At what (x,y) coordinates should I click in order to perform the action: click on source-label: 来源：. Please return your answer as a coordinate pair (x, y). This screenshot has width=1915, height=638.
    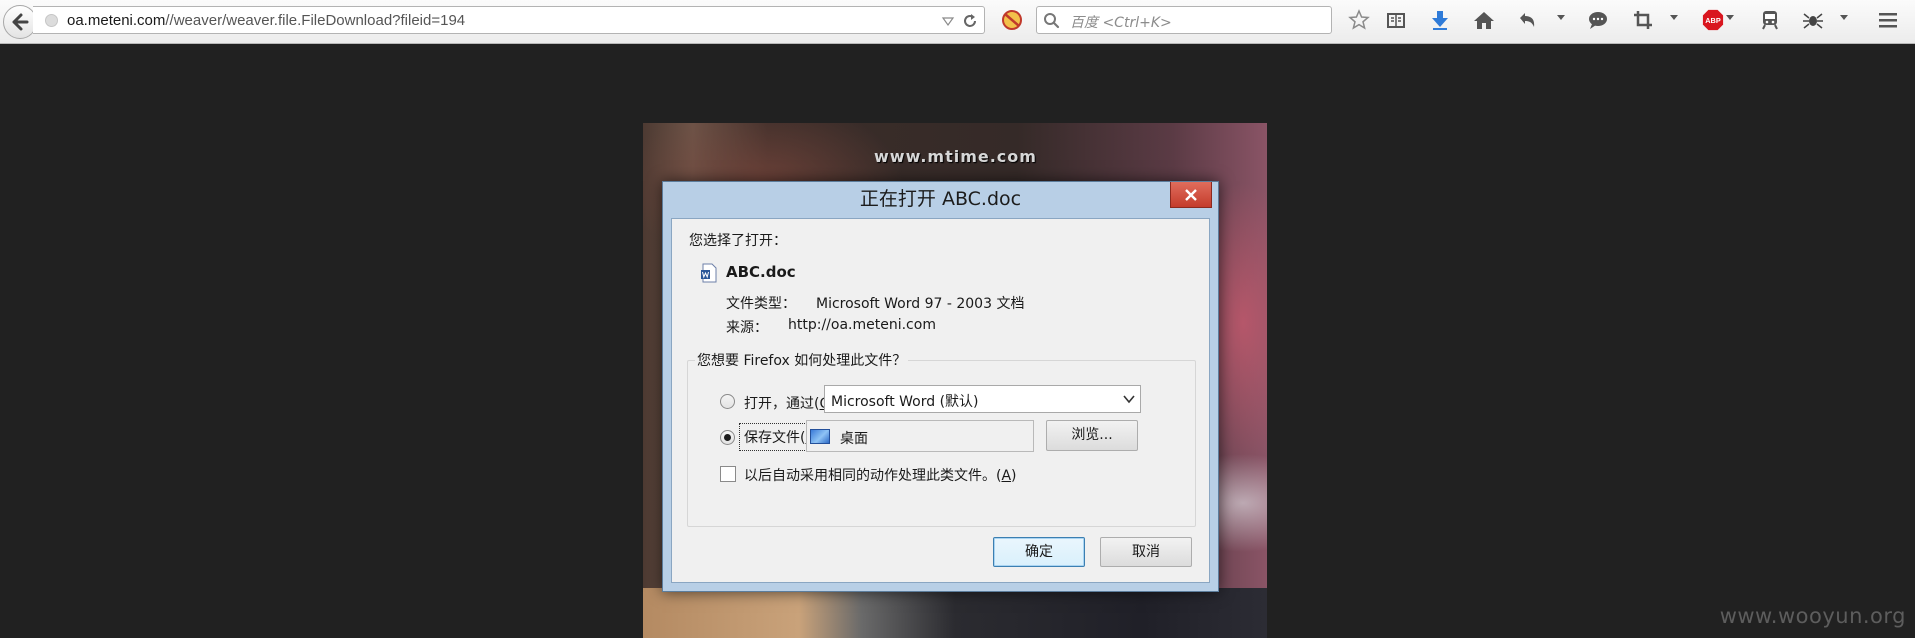
    Looking at the image, I should click on (747, 328).